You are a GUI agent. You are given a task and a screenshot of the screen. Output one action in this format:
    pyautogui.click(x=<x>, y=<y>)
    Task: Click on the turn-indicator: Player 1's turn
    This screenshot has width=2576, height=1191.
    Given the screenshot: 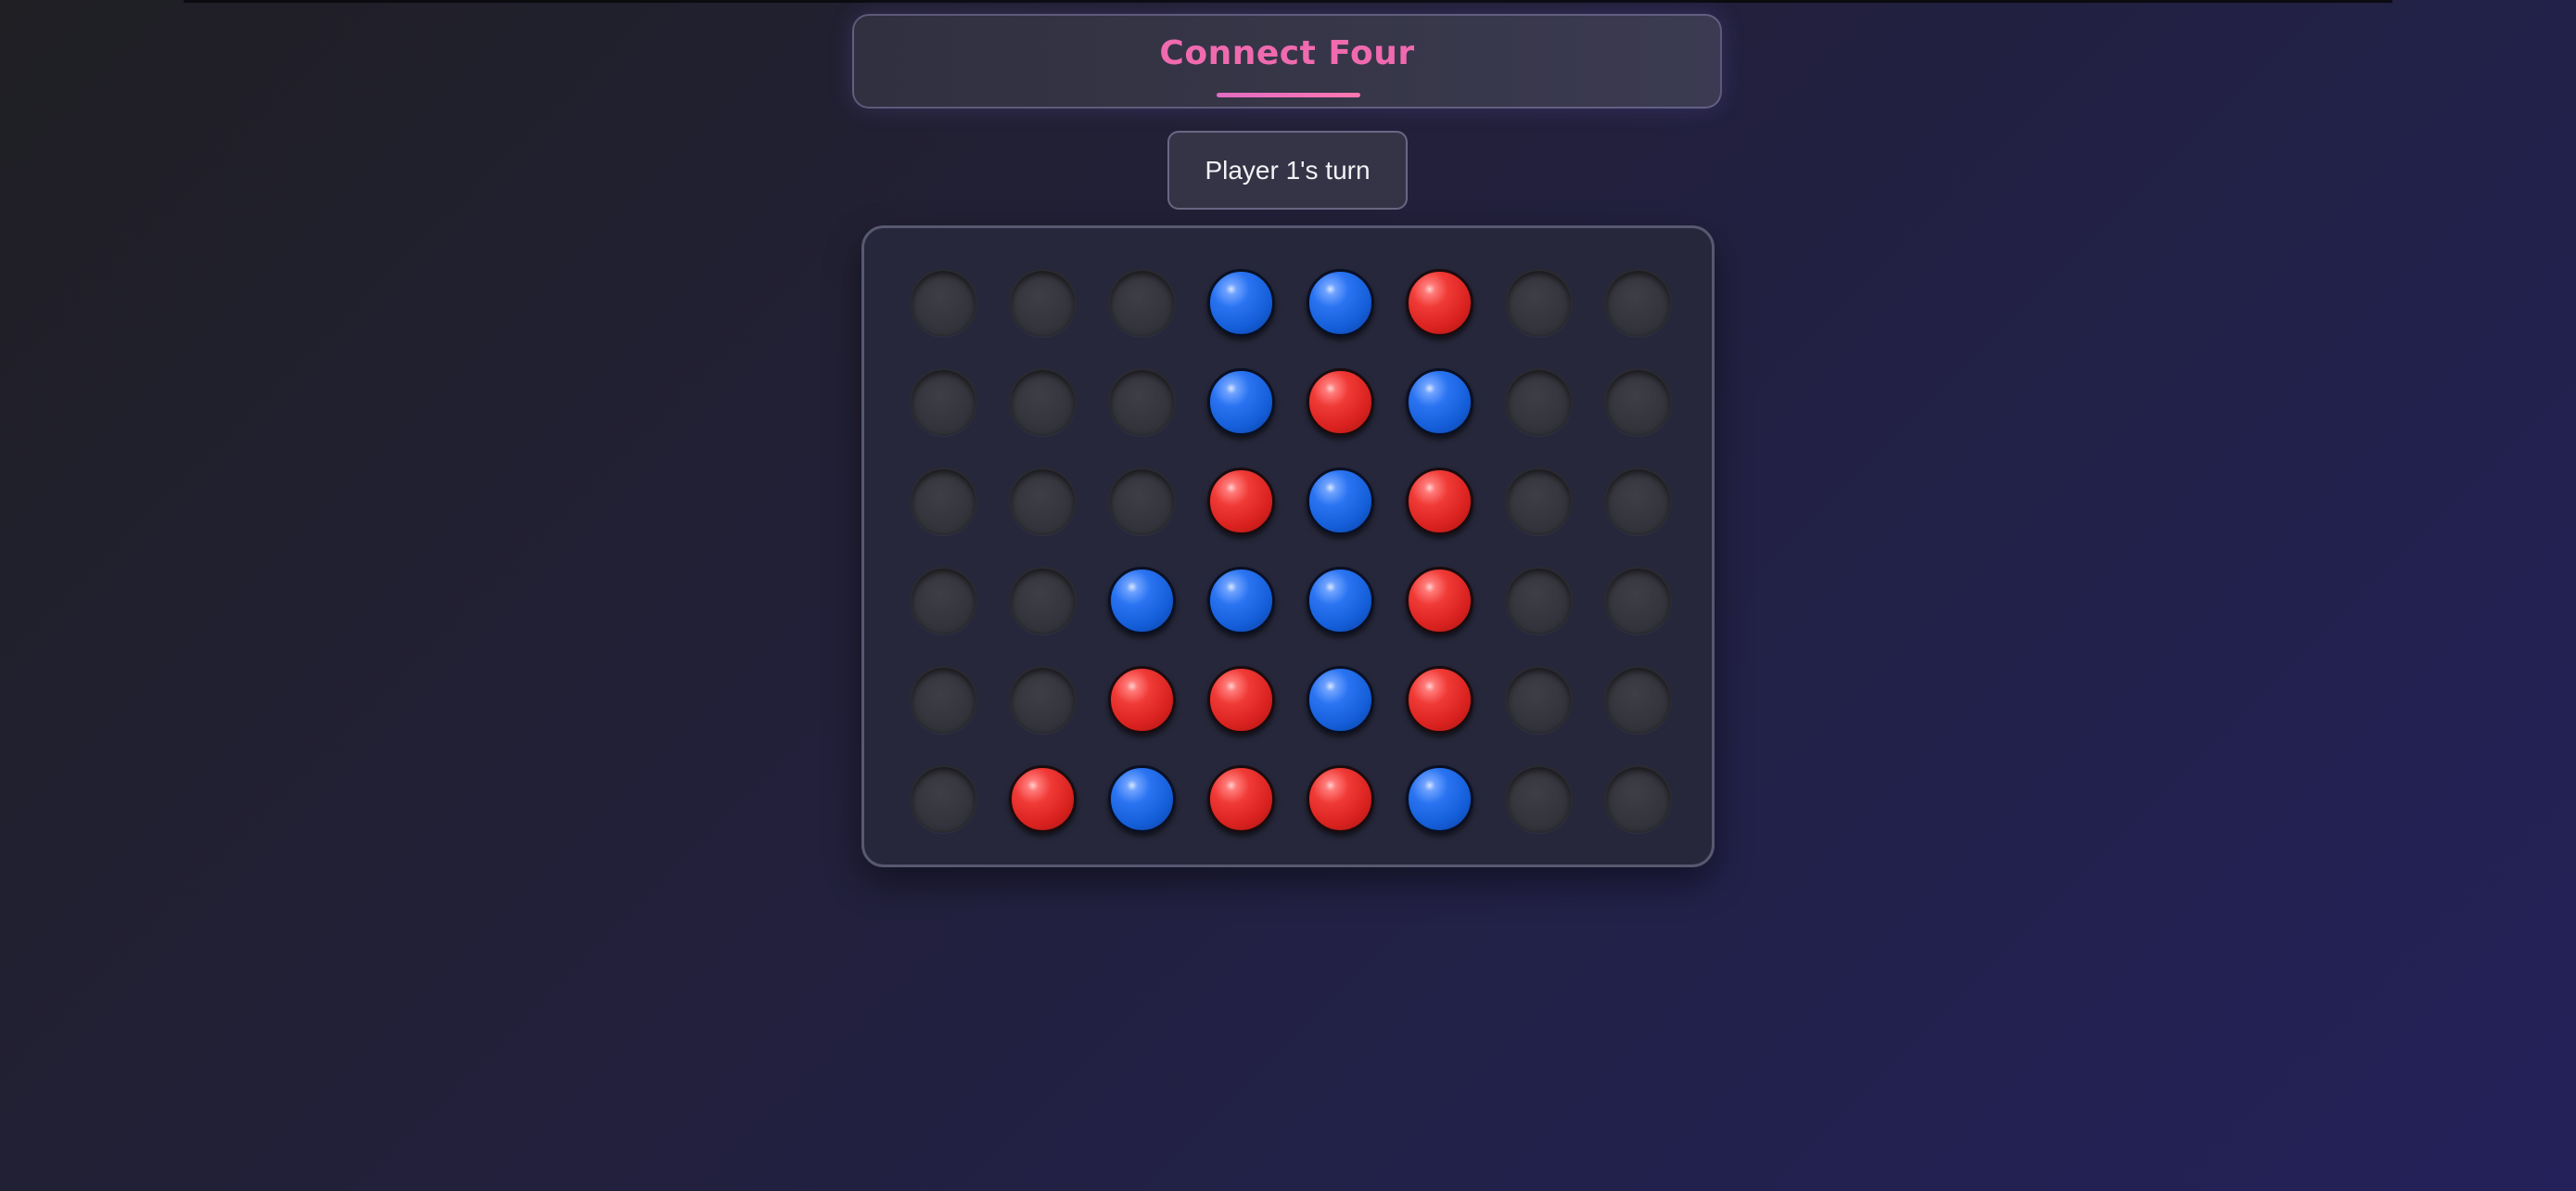 What is the action you would take?
    pyautogui.click(x=1287, y=170)
    